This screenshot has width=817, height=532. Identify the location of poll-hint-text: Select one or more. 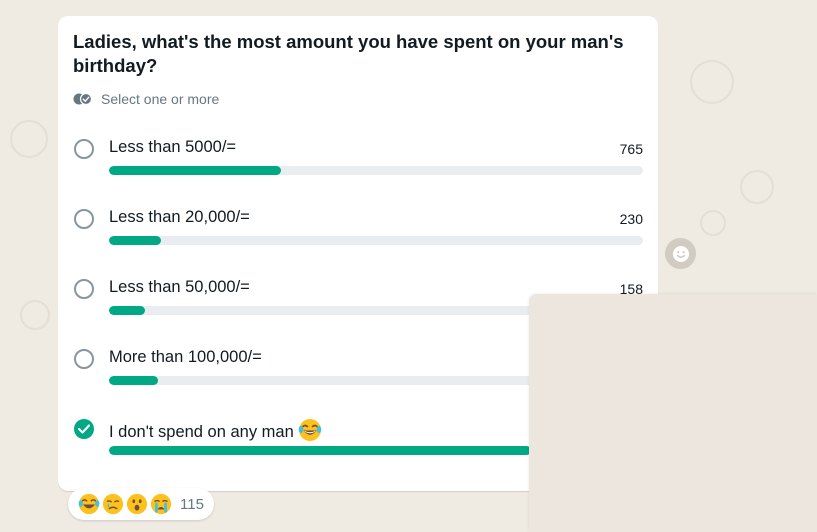
(160, 99).